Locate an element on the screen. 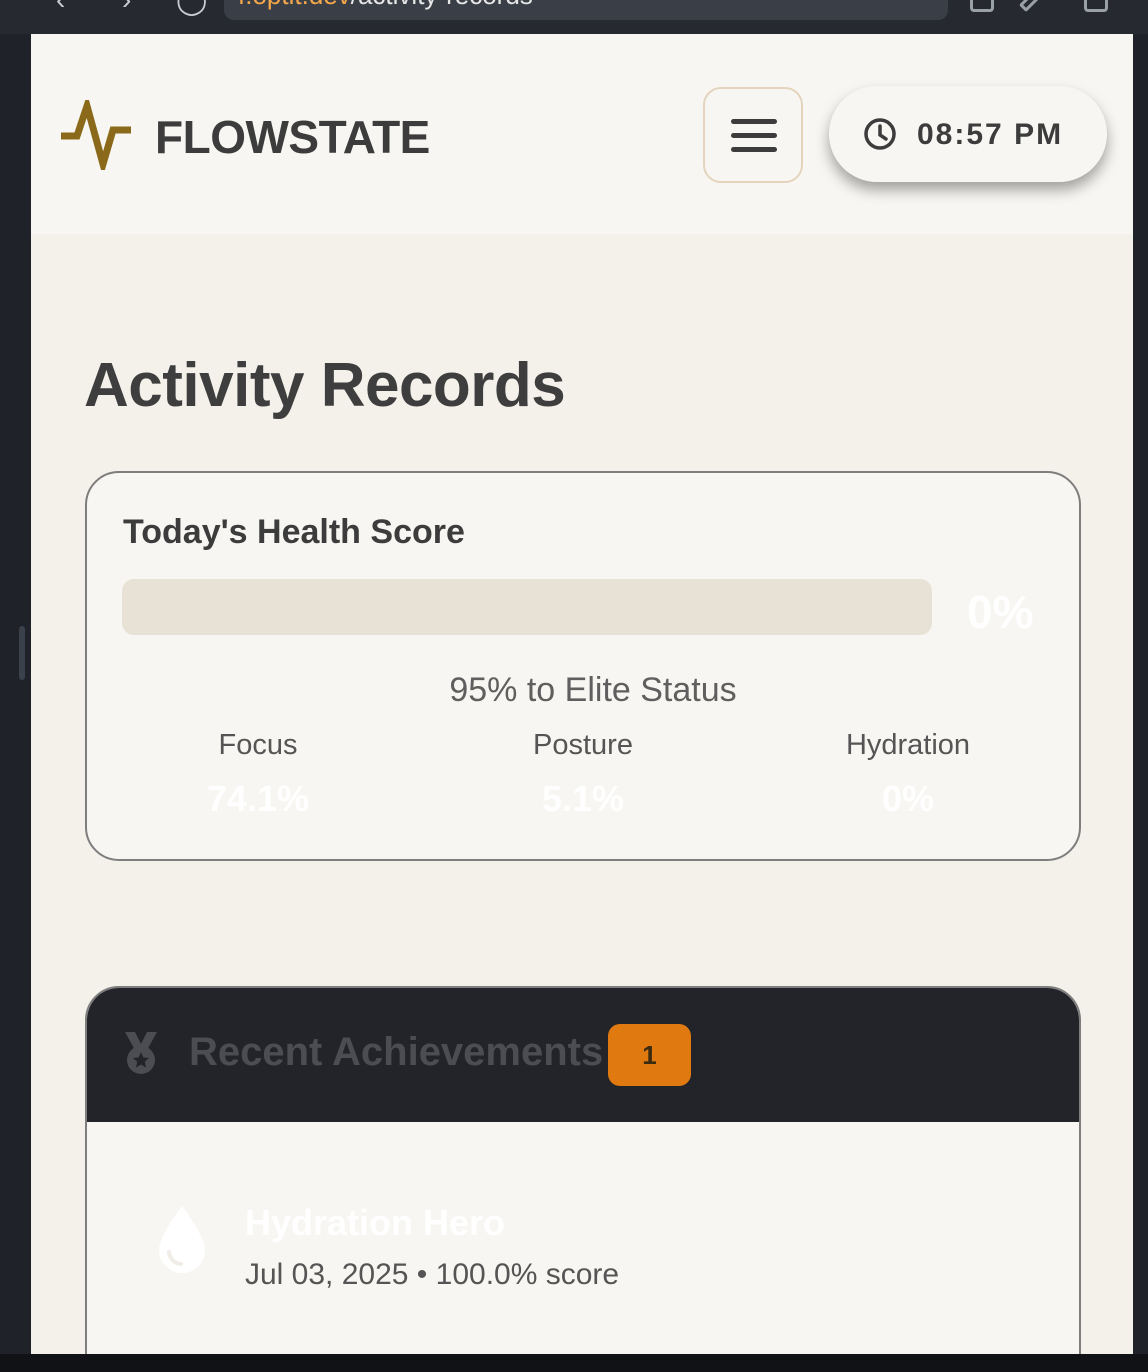 The width and height of the screenshot is (1148, 1372). metric-label: Hydration is located at coordinates (908, 745).